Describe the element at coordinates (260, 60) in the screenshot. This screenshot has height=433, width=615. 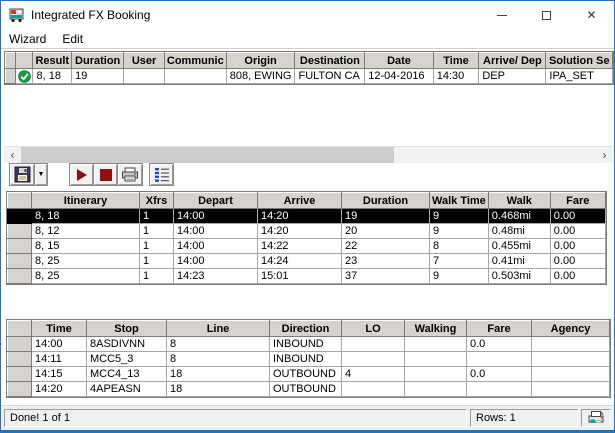
I see `col-origin: Origin` at that location.